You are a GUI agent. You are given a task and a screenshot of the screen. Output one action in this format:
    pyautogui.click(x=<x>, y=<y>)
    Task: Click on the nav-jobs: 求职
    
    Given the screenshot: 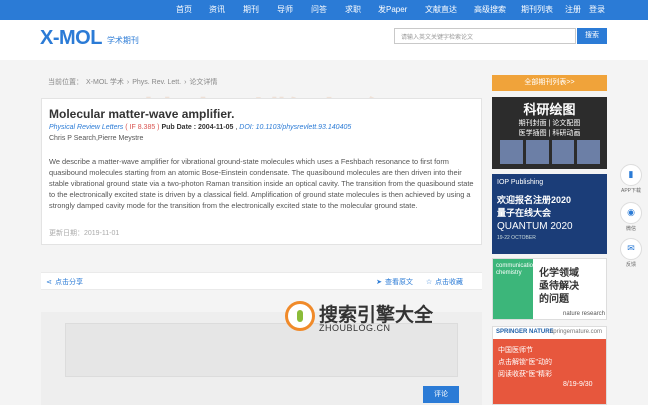 What is the action you would take?
    pyautogui.click(x=353, y=9)
    